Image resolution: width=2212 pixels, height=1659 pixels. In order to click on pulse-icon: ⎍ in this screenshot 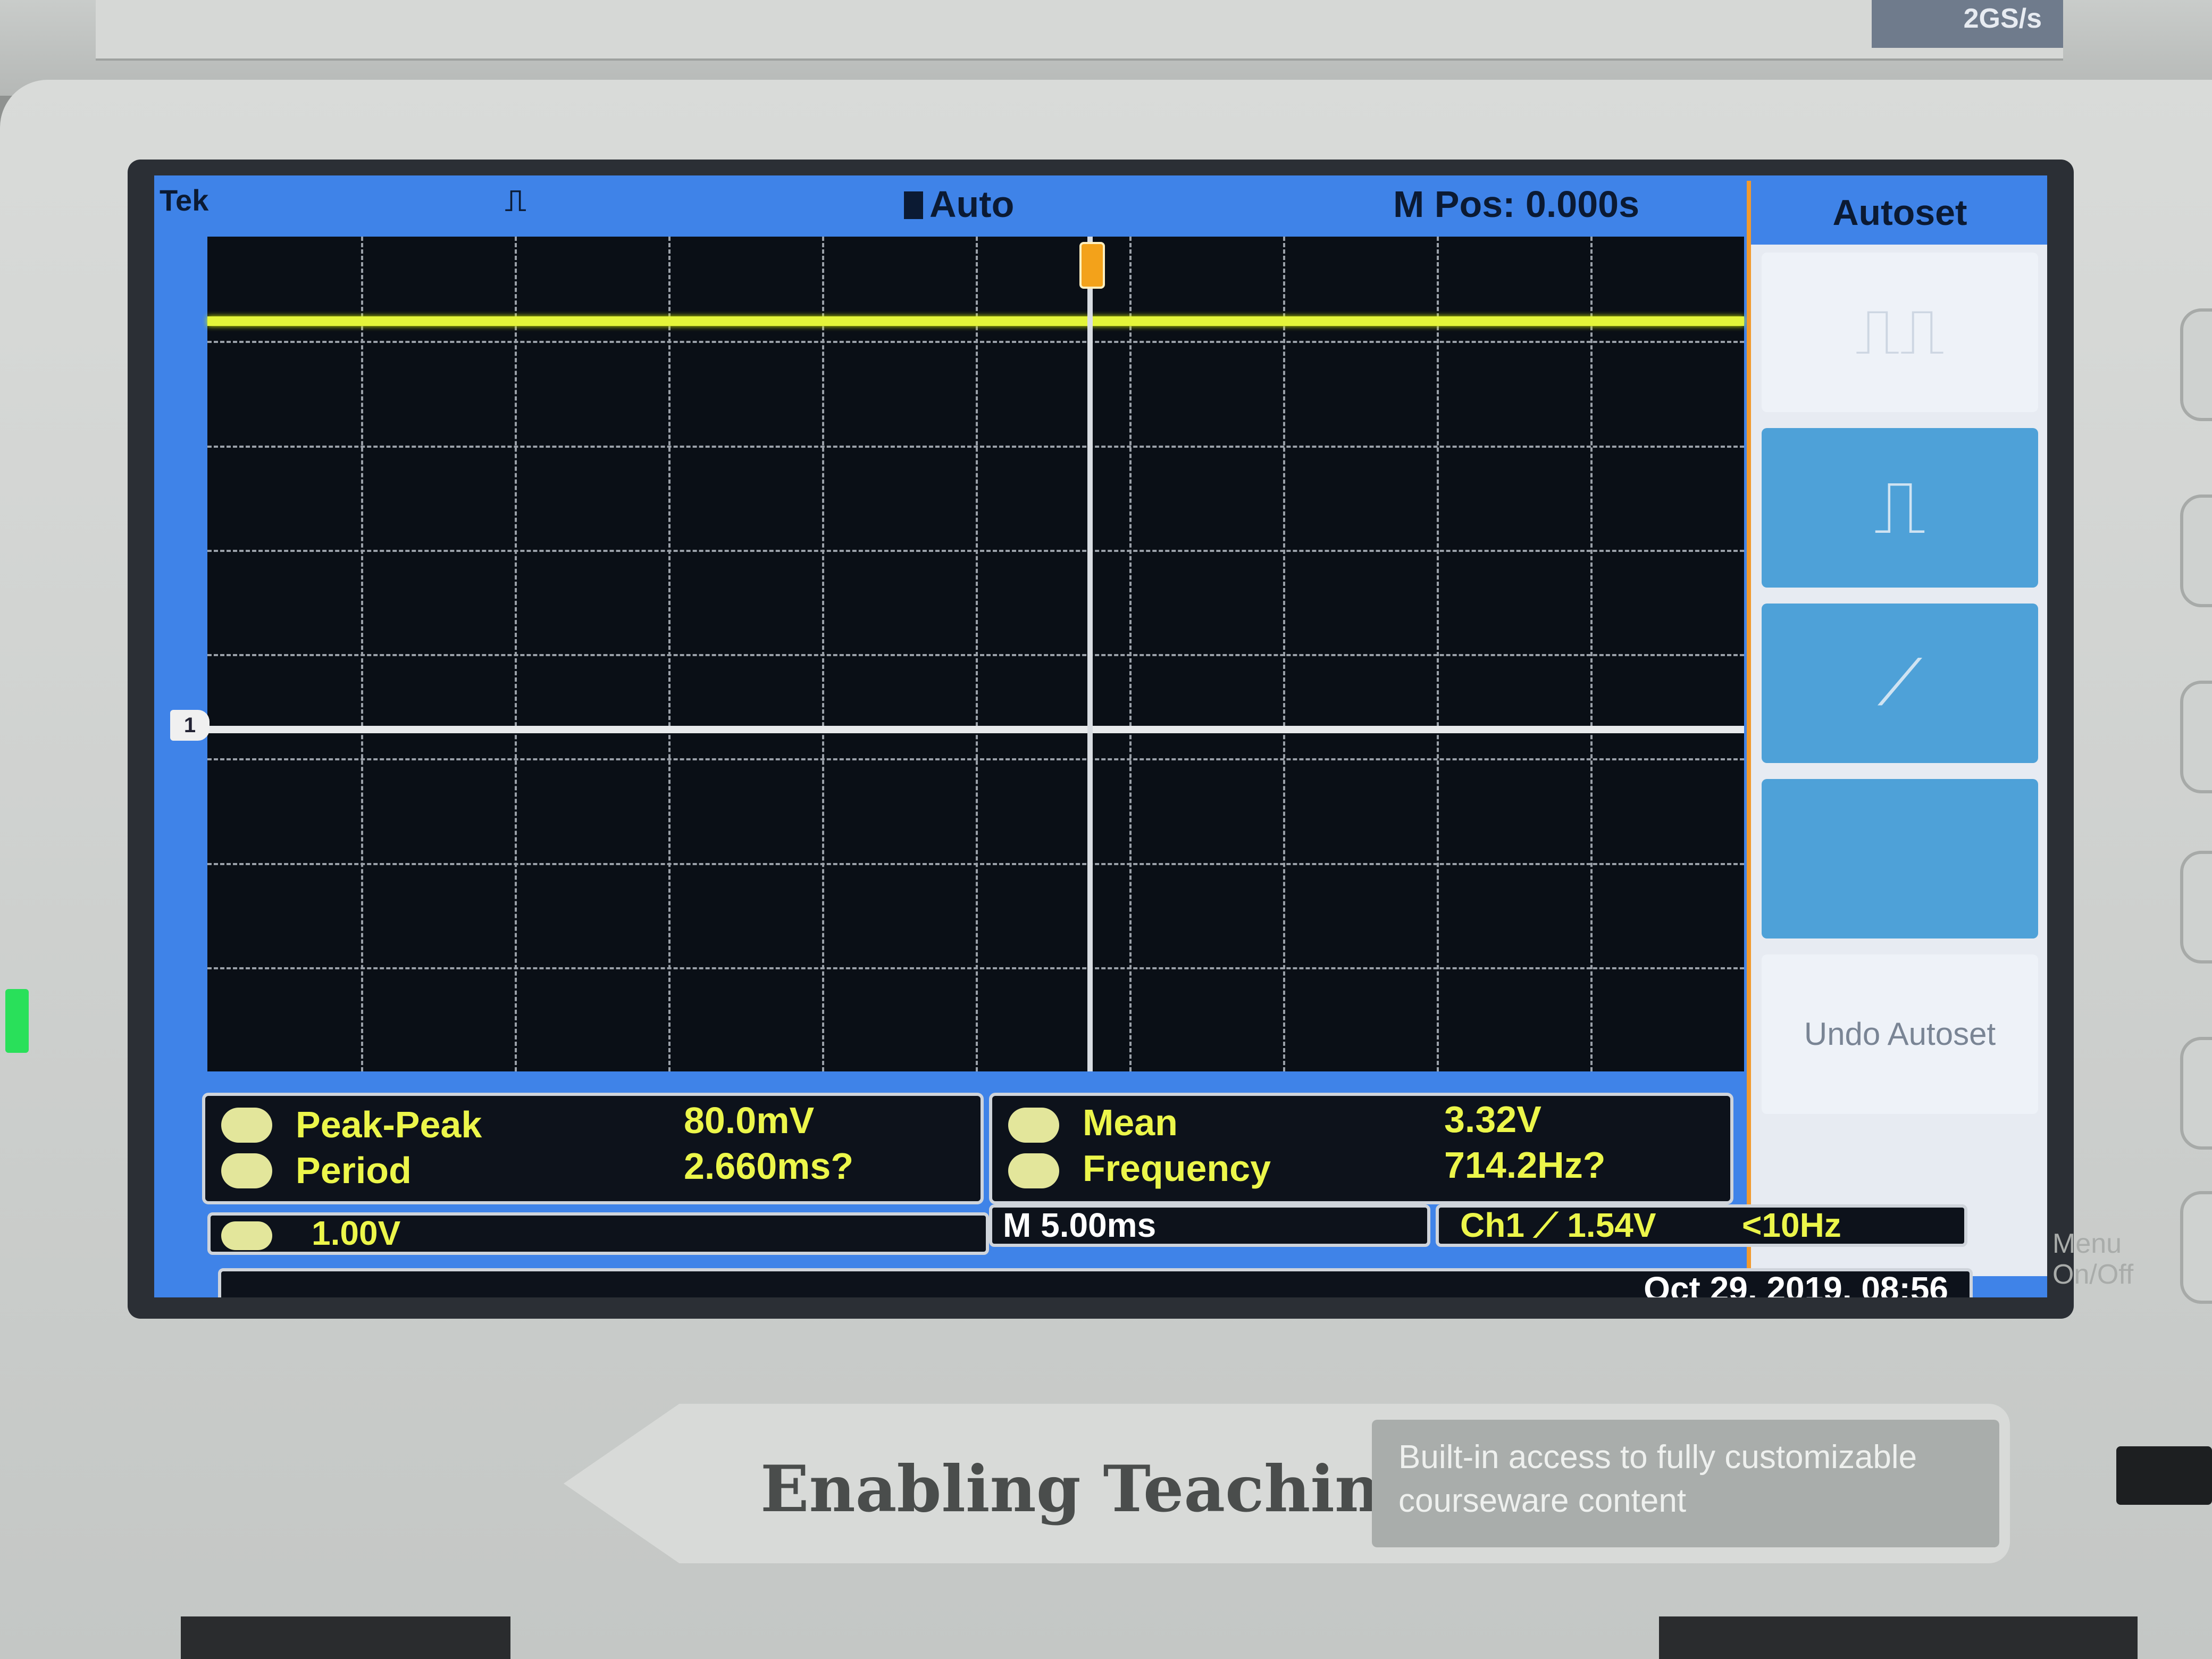, I will do `click(515, 200)`.